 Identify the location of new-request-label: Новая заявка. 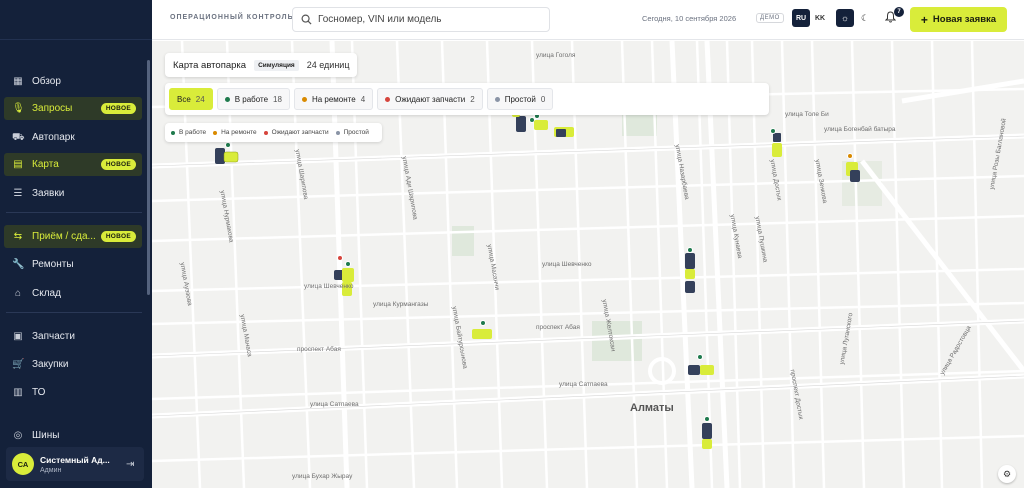
(964, 19).